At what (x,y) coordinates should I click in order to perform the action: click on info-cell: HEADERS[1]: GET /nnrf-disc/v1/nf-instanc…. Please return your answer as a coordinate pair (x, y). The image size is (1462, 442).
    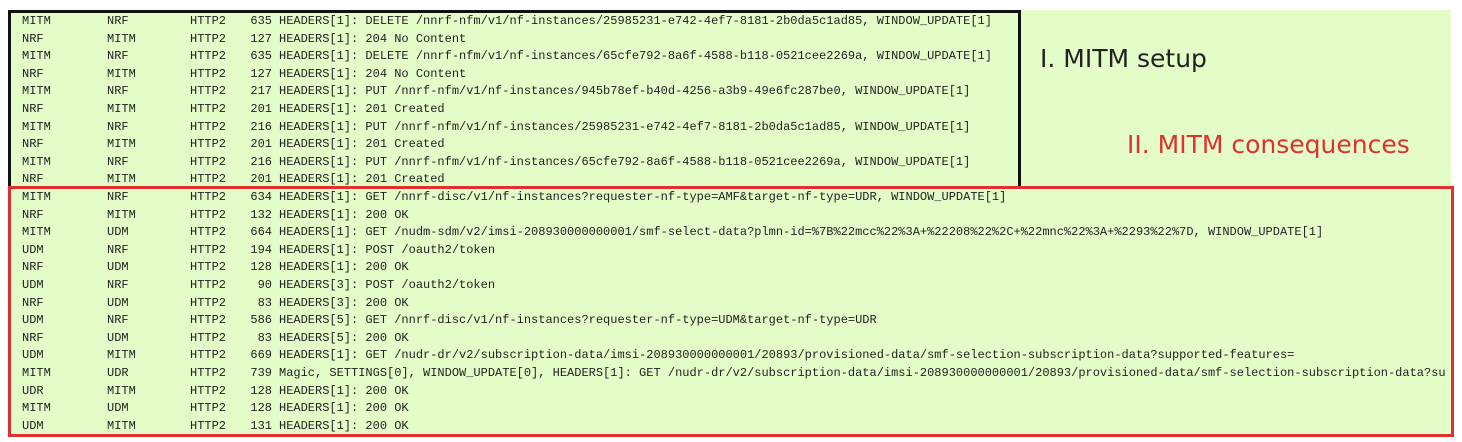
    Looking at the image, I should click on (643, 197).